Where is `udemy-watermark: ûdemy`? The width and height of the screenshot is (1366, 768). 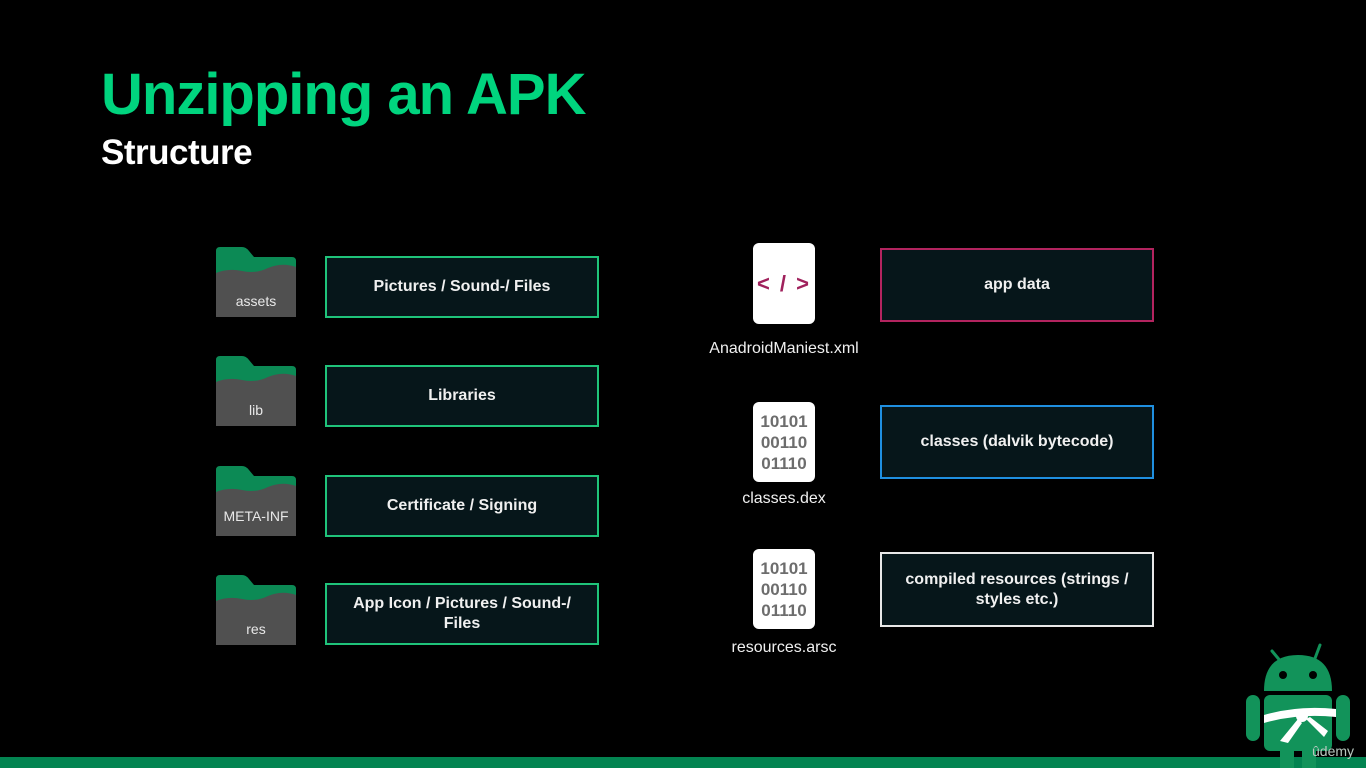
udemy-watermark: ûdemy is located at coordinates (1333, 751).